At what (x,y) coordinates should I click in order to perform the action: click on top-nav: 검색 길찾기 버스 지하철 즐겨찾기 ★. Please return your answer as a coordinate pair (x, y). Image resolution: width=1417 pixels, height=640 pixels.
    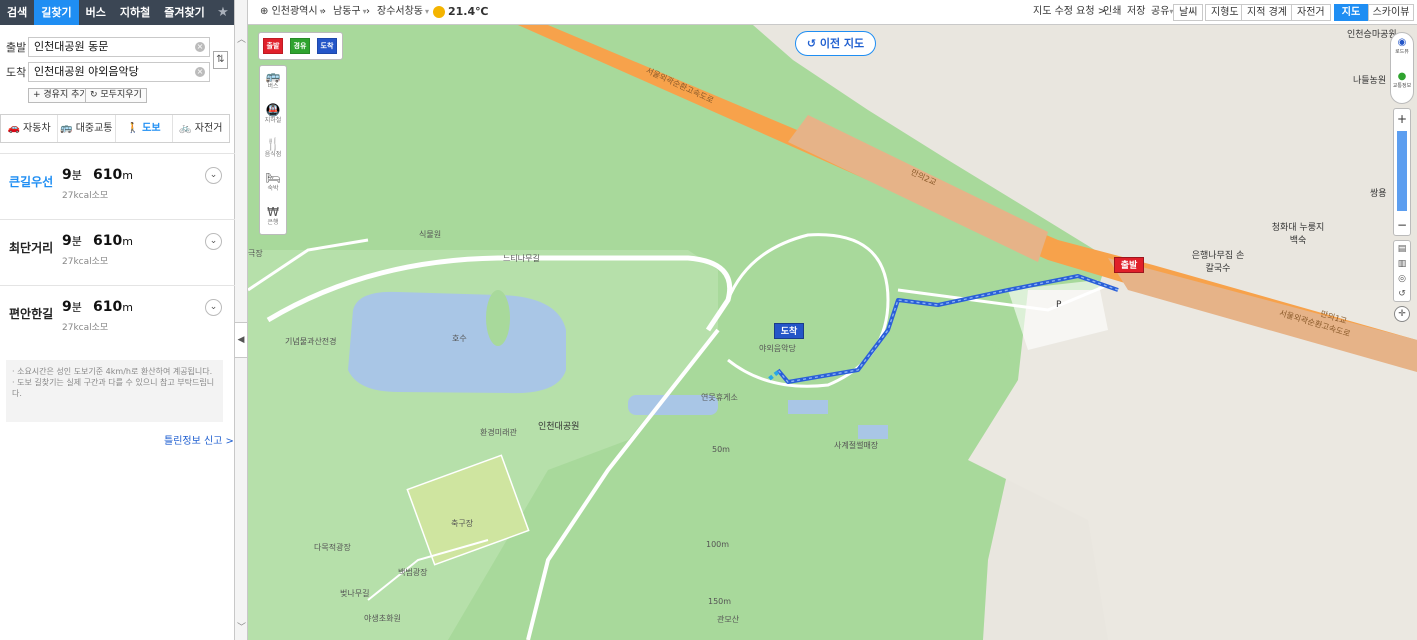
    Looking at the image, I should click on (117, 12).